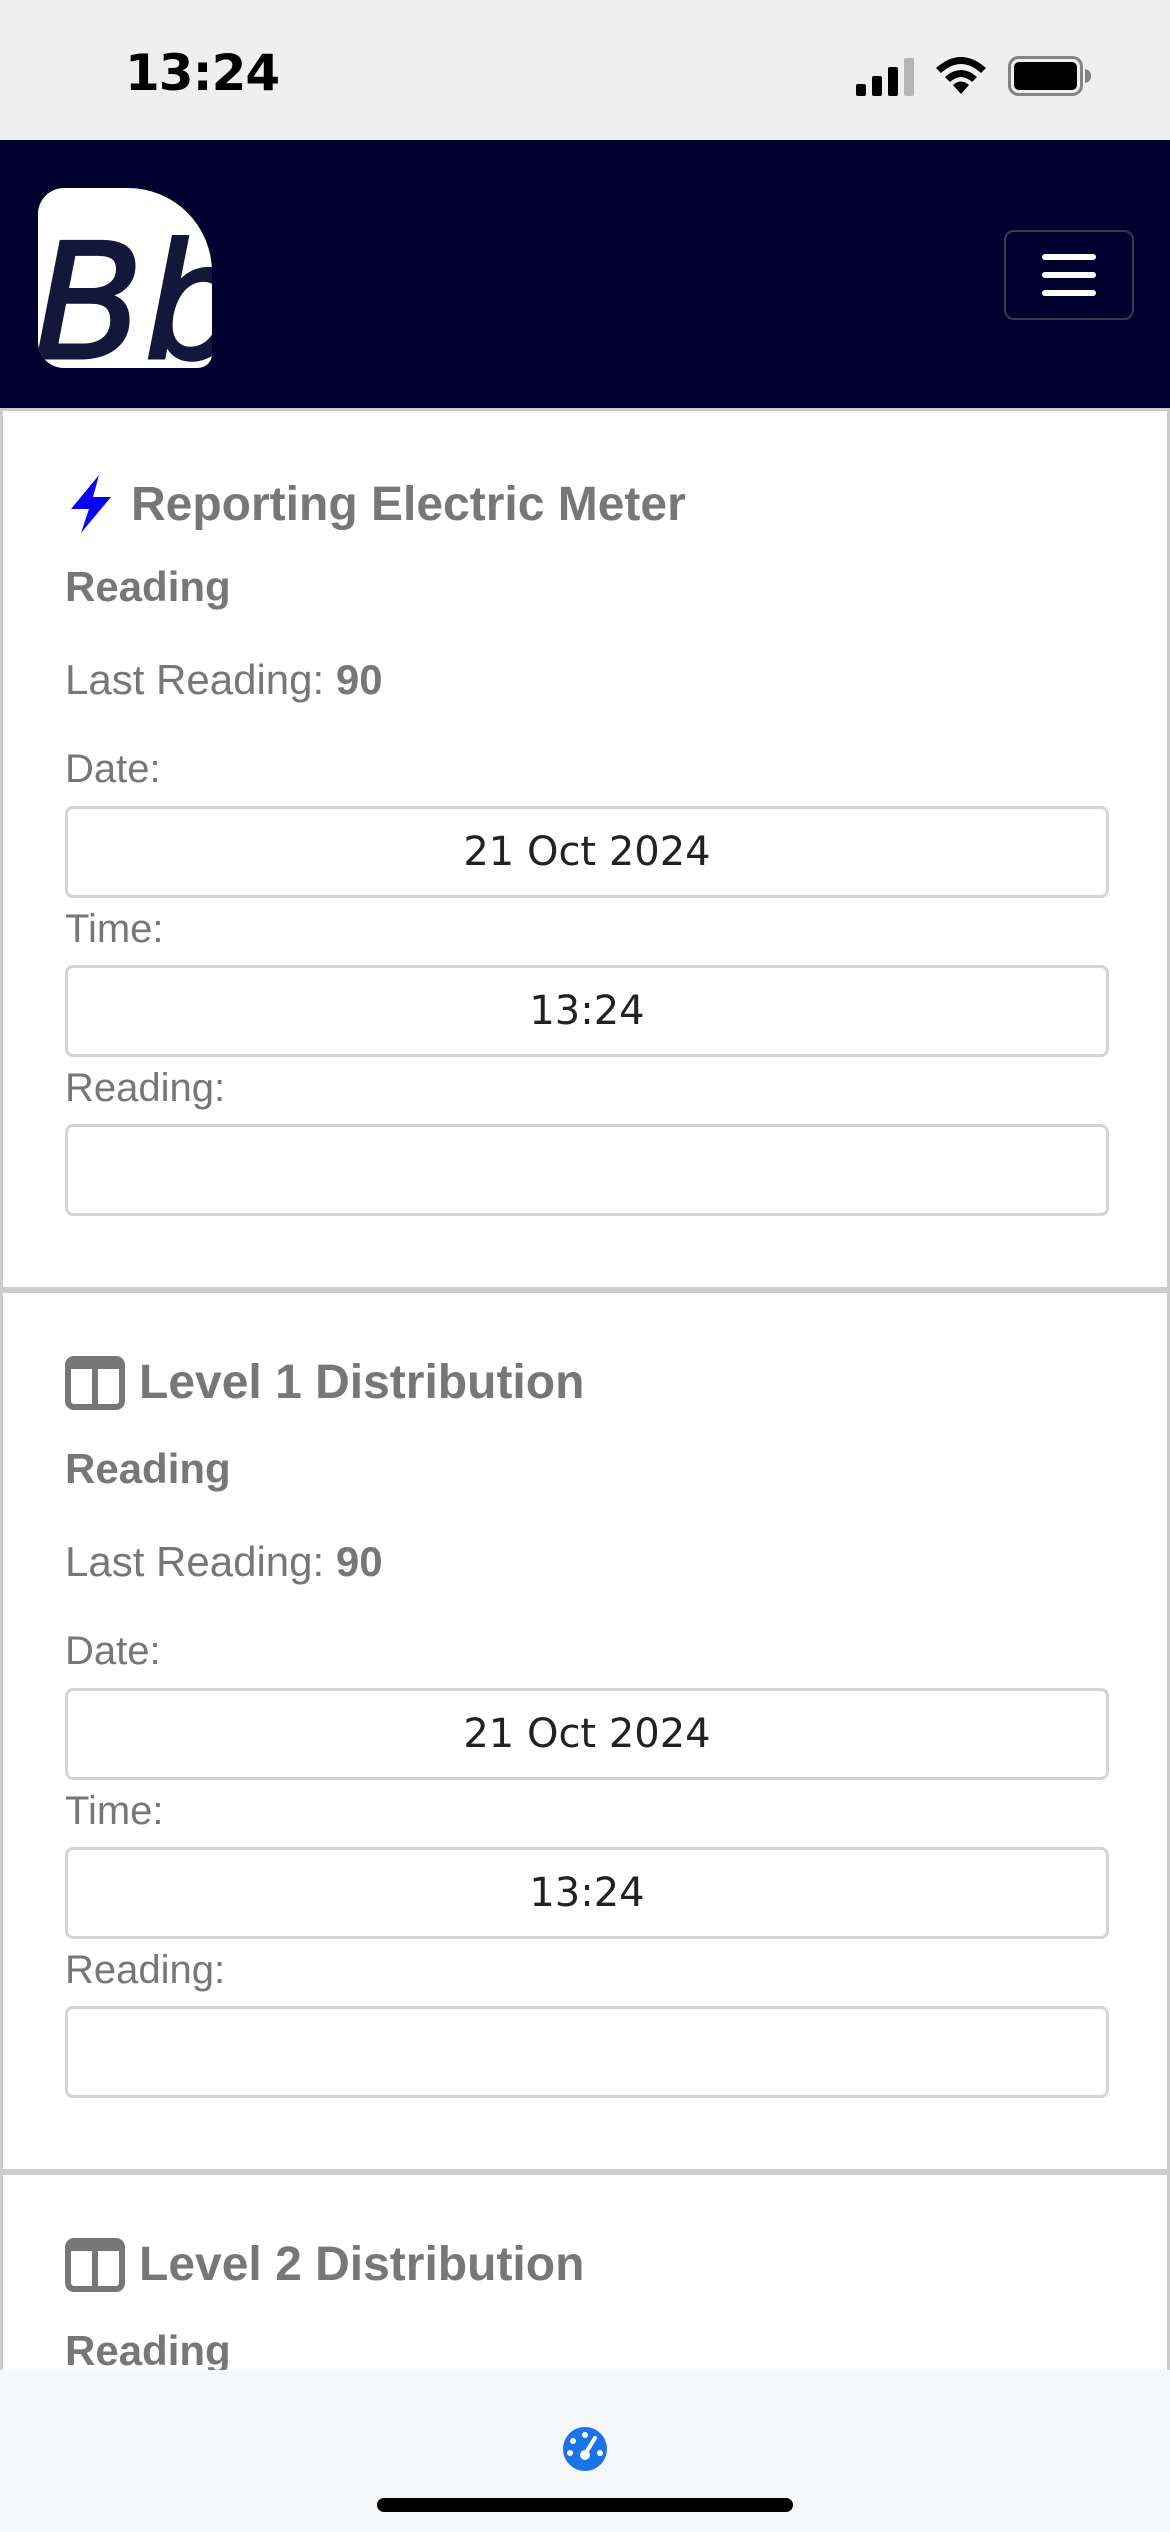 This screenshot has width=1170, height=2532. I want to click on hamburger-menu-icon, so click(1069, 257).